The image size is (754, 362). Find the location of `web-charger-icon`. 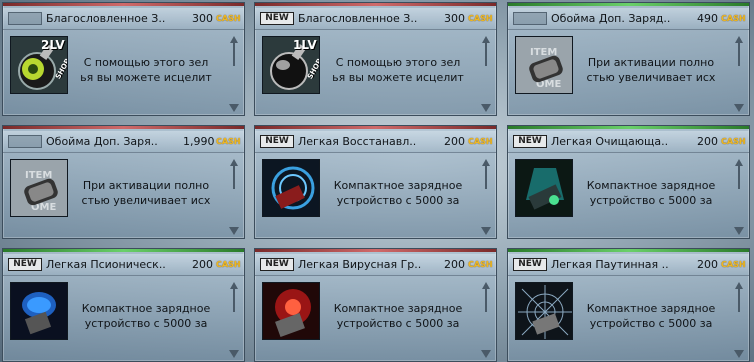

web-charger-icon is located at coordinates (544, 311).